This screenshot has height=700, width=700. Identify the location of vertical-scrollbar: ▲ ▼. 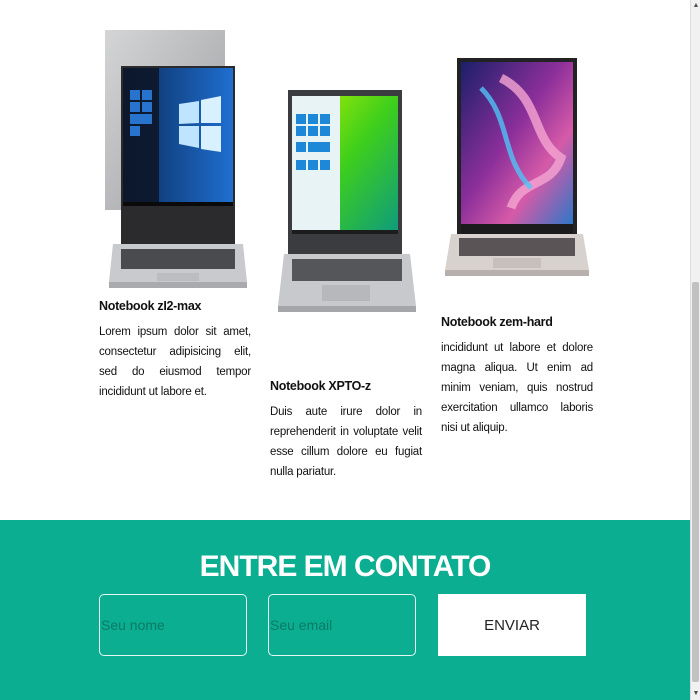
(695, 350).